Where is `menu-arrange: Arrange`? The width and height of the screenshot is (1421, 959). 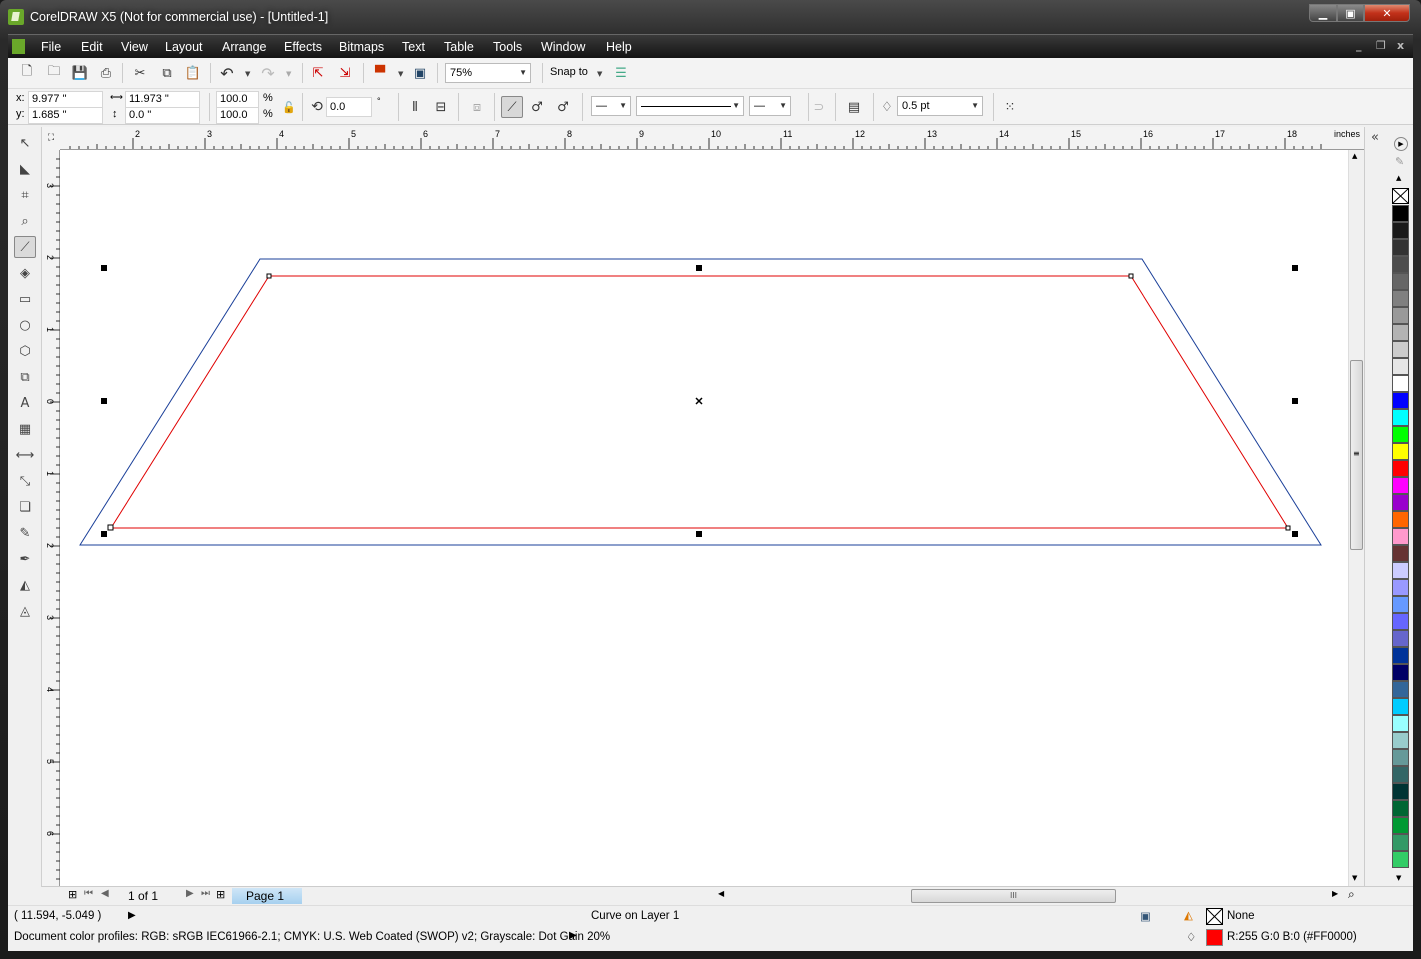
menu-arrange: Arrange is located at coordinates (244, 47).